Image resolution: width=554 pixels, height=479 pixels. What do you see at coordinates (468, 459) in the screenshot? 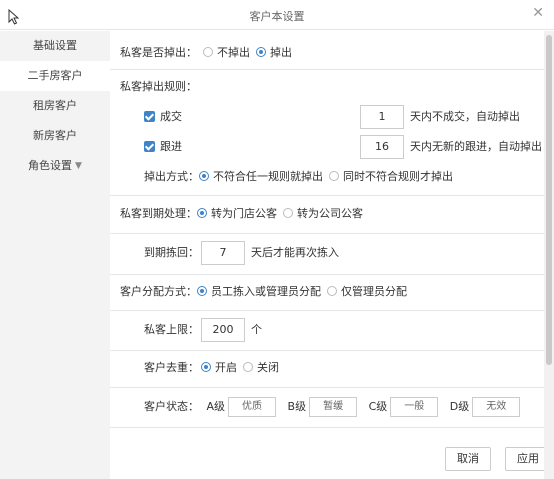
I see `cancel-button: 取消` at bounding box center [468, 459].